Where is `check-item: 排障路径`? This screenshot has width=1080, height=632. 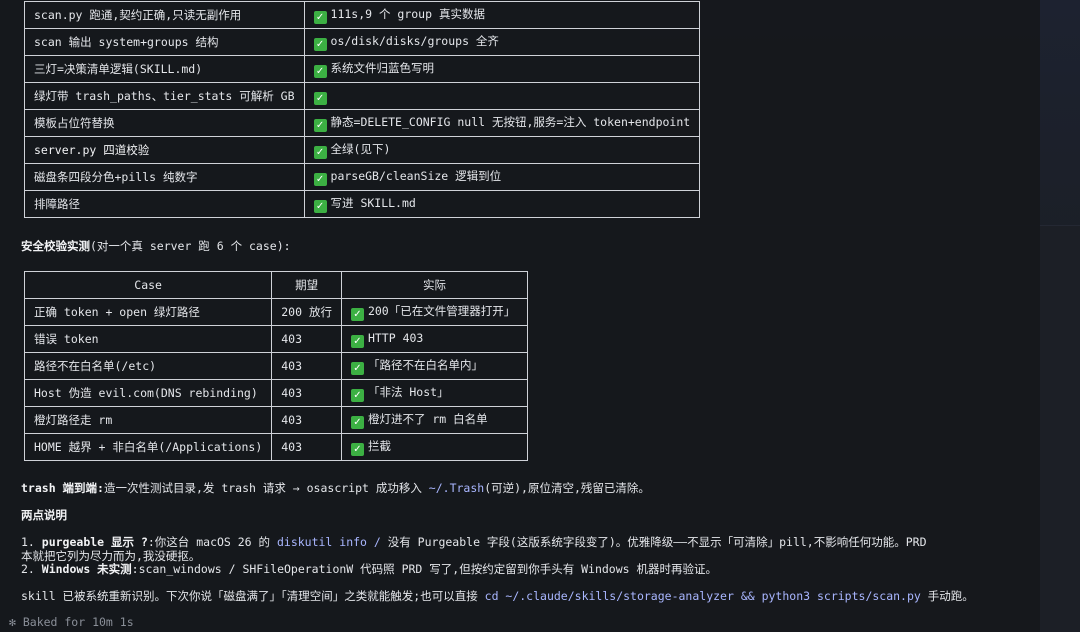
check-item: 排障路径 is located at coordinates (164, 204).